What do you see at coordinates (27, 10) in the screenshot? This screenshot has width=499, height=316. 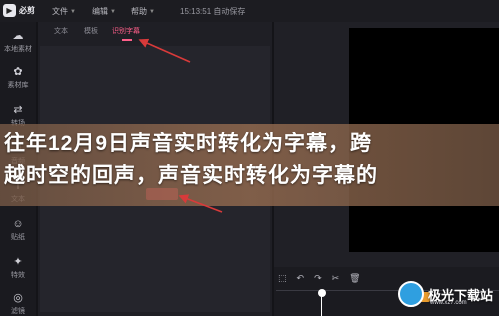 I see `app-logo-text: 必剪` at bounding box center [27, 10].